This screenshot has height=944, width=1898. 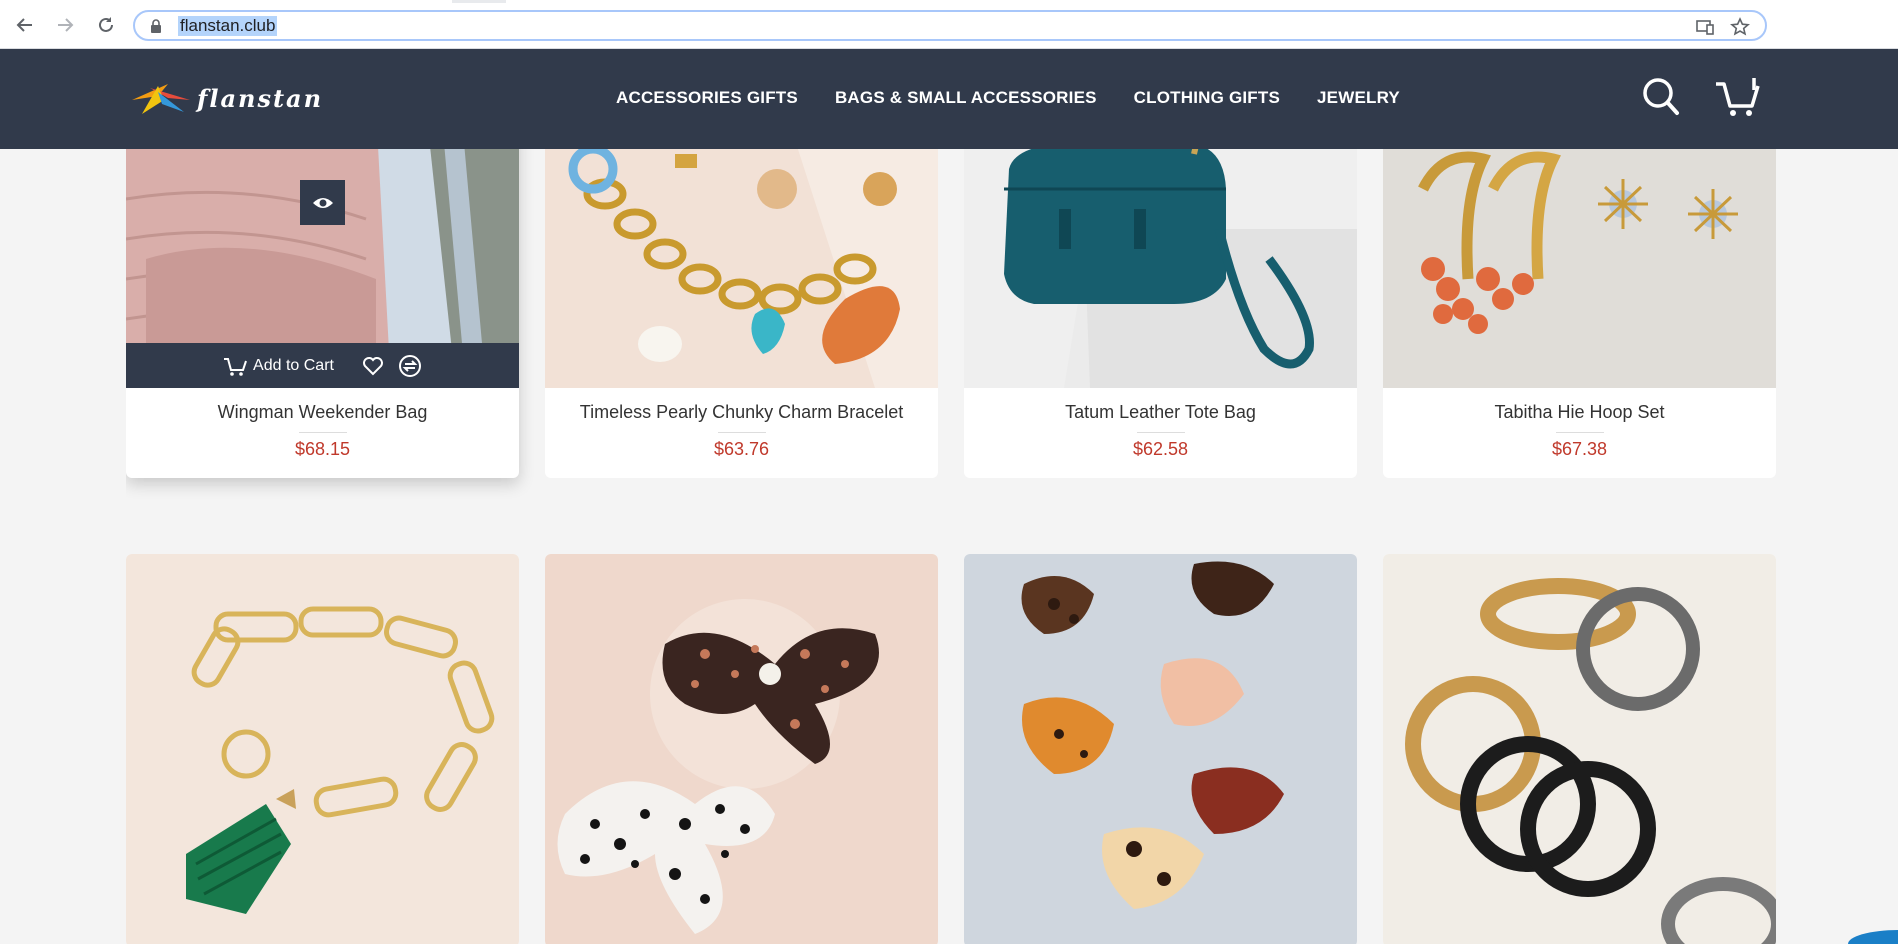 I want to click on product-photo-scrunchie-bows, so click(x=741, y=749).